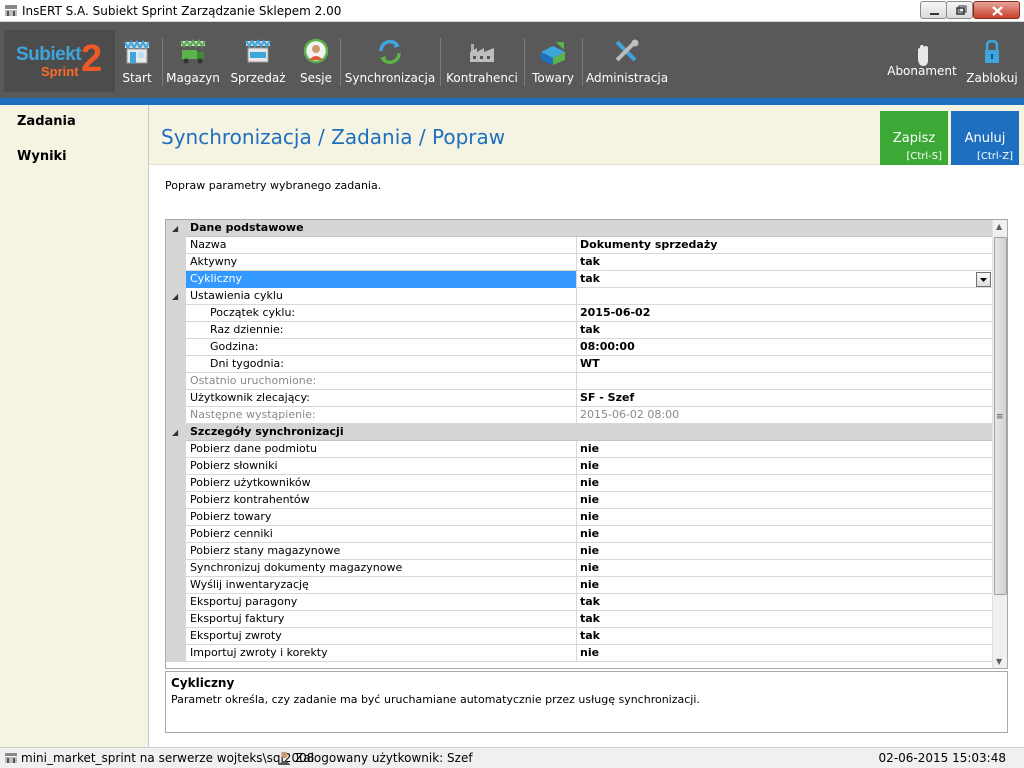 The width and height of the screenshot is (1024, 768). Describe the element at coordinates (999, 226) in the screenshot. I see `scroll-up-icon: ▲` at that location.